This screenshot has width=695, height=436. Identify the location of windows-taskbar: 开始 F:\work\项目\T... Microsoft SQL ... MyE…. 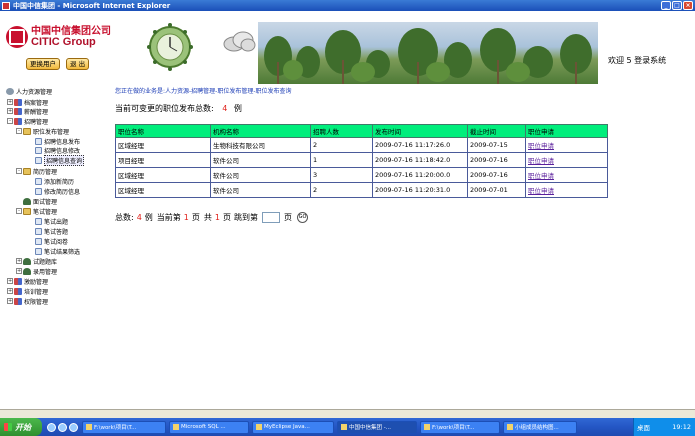
(347, 427).